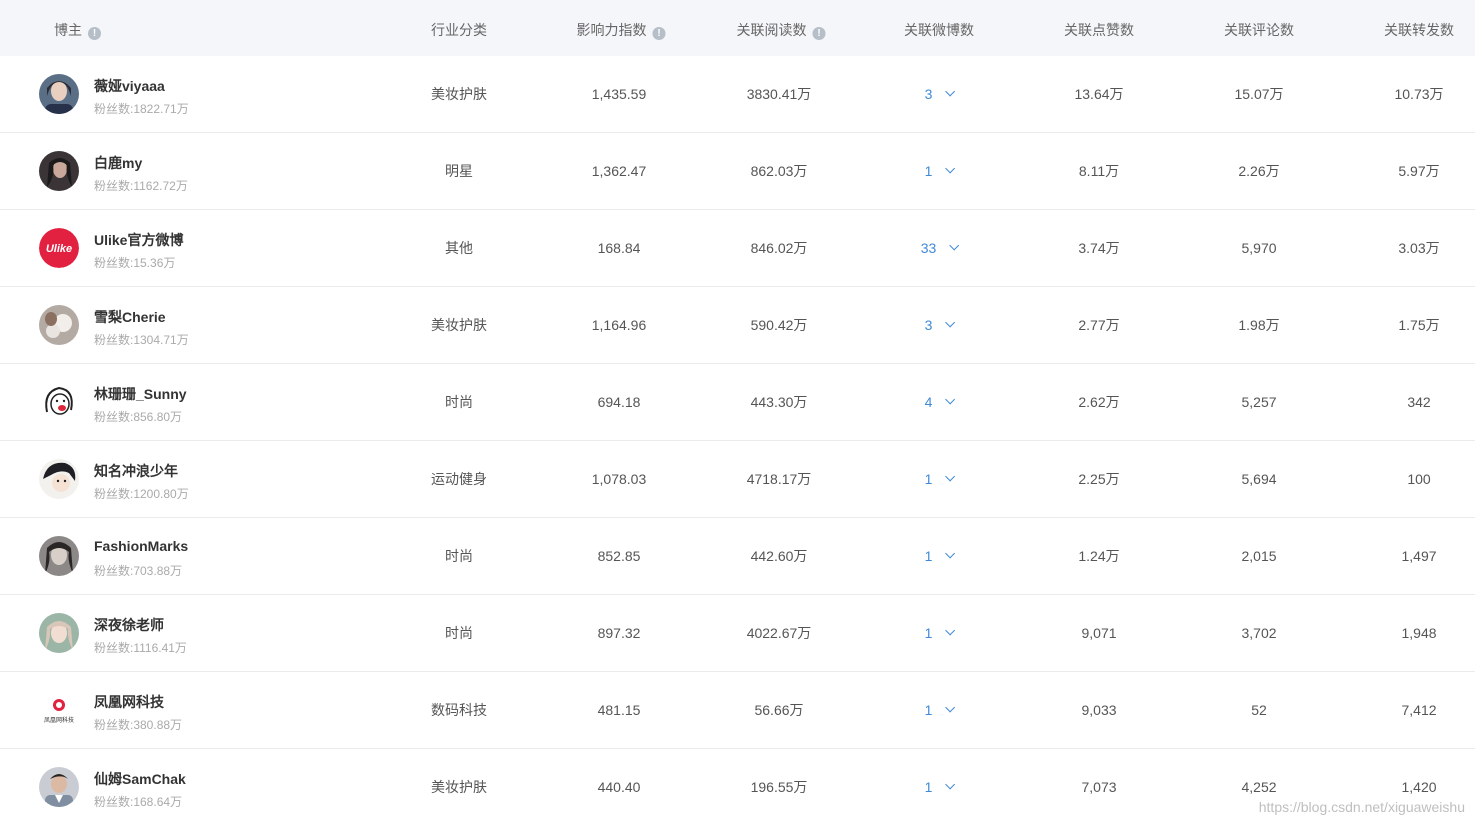  I want to click on comments-cell: 15.07万, so click(1259, 94).